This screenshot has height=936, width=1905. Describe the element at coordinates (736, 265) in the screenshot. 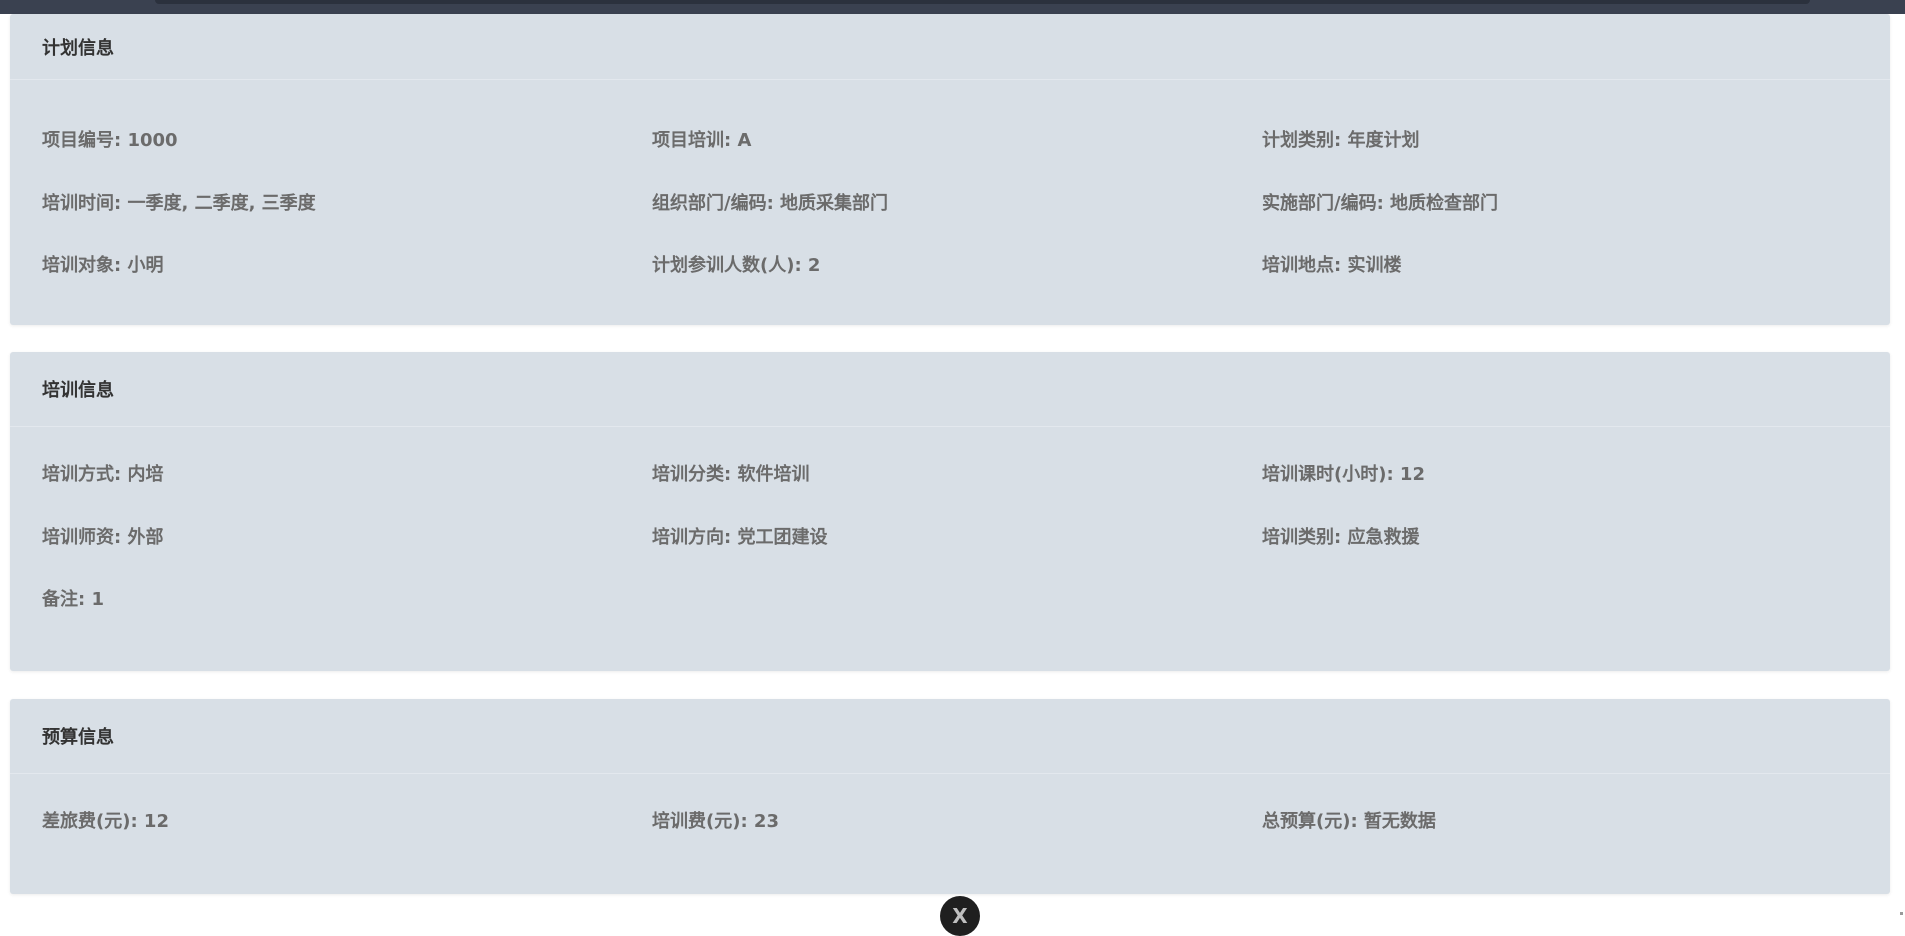

I see `planned-participants-field: 计划参训人数(人): 2` at that location.